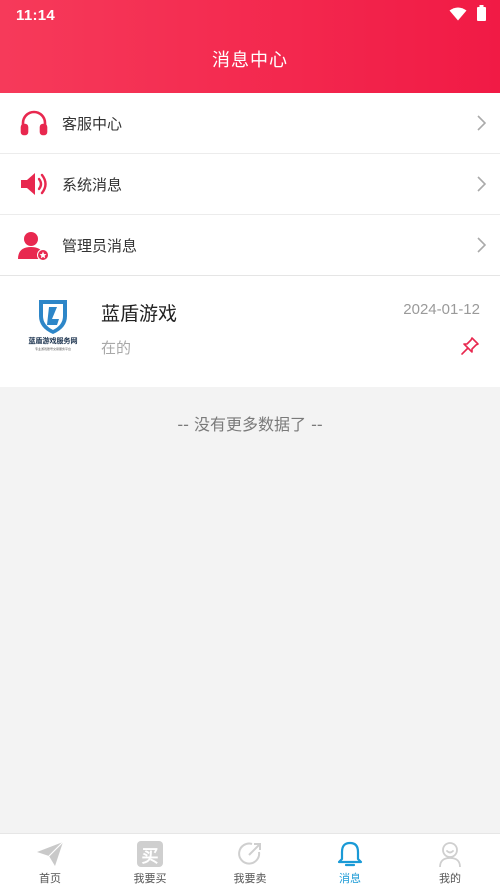  What do you see at coordinates (53, 330) in the screenshot?
I see `shop-logo: 蓝盾游戏服务网 专业游戏账号交易服务平台` at bounding box center [53, 330].